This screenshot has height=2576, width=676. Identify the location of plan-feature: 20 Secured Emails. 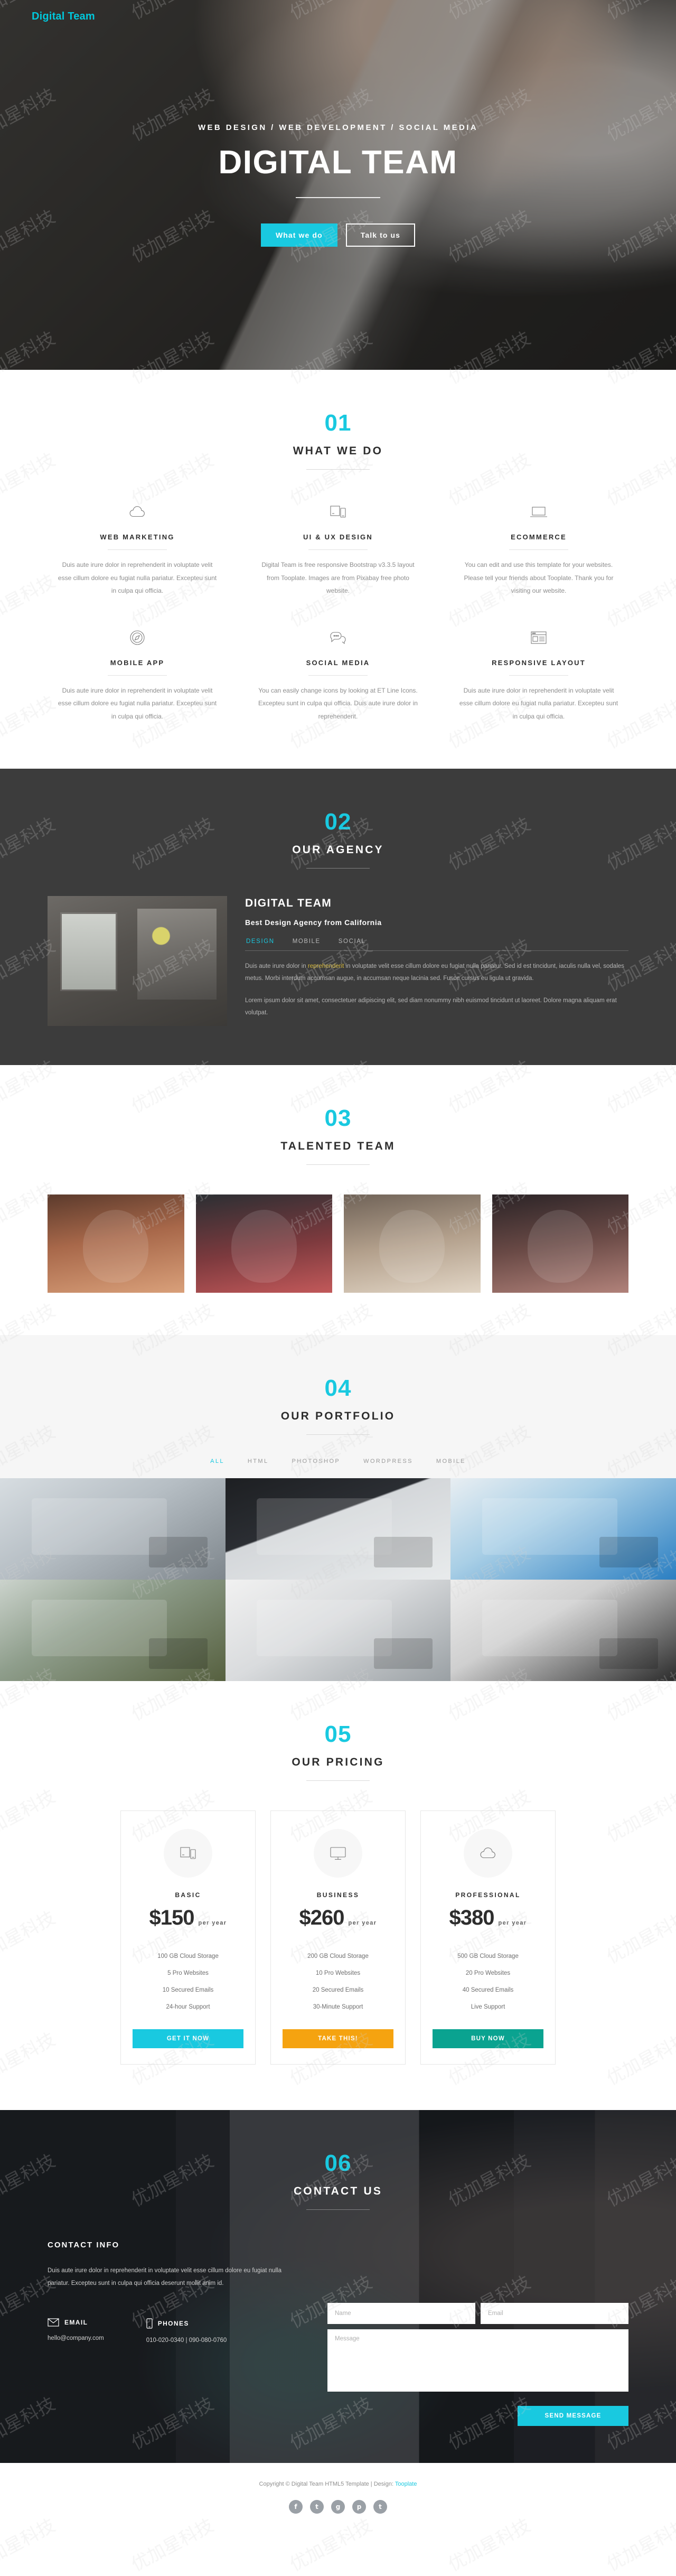
(338, 1989).